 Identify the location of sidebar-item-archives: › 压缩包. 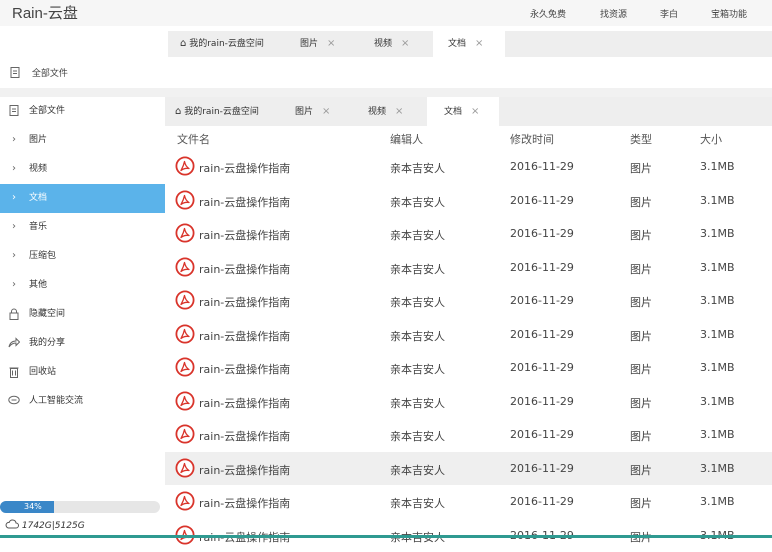
(82, 256).